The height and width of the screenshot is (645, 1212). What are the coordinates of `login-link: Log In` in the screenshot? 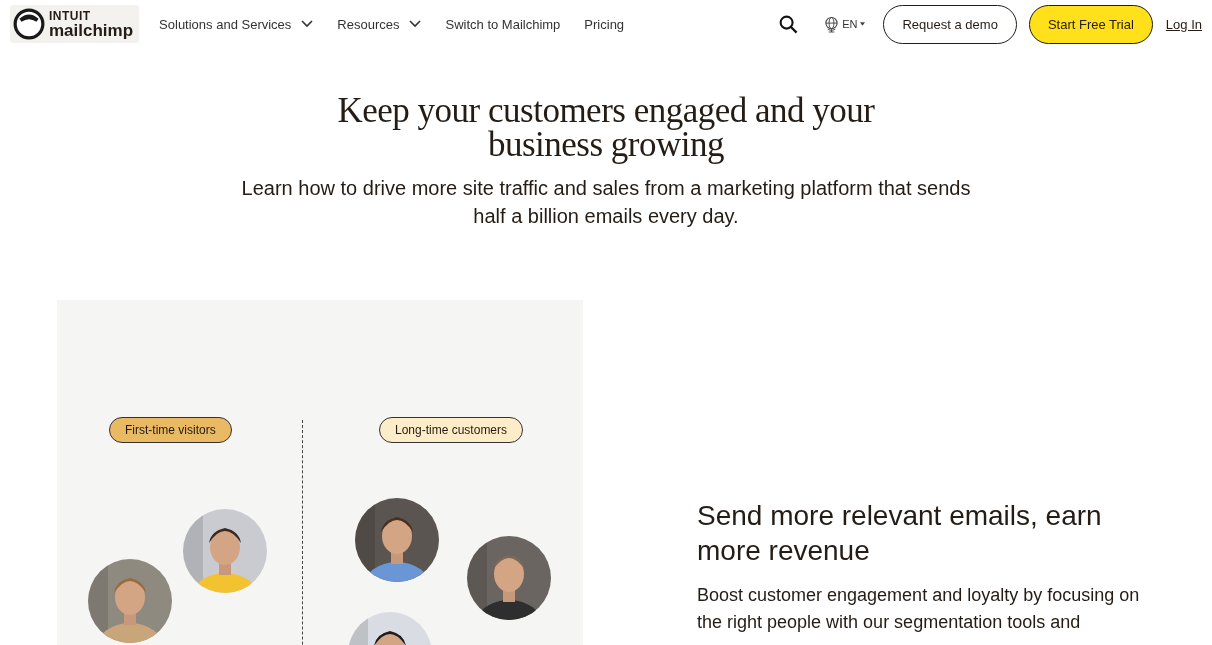 It's located at (1183, 24).